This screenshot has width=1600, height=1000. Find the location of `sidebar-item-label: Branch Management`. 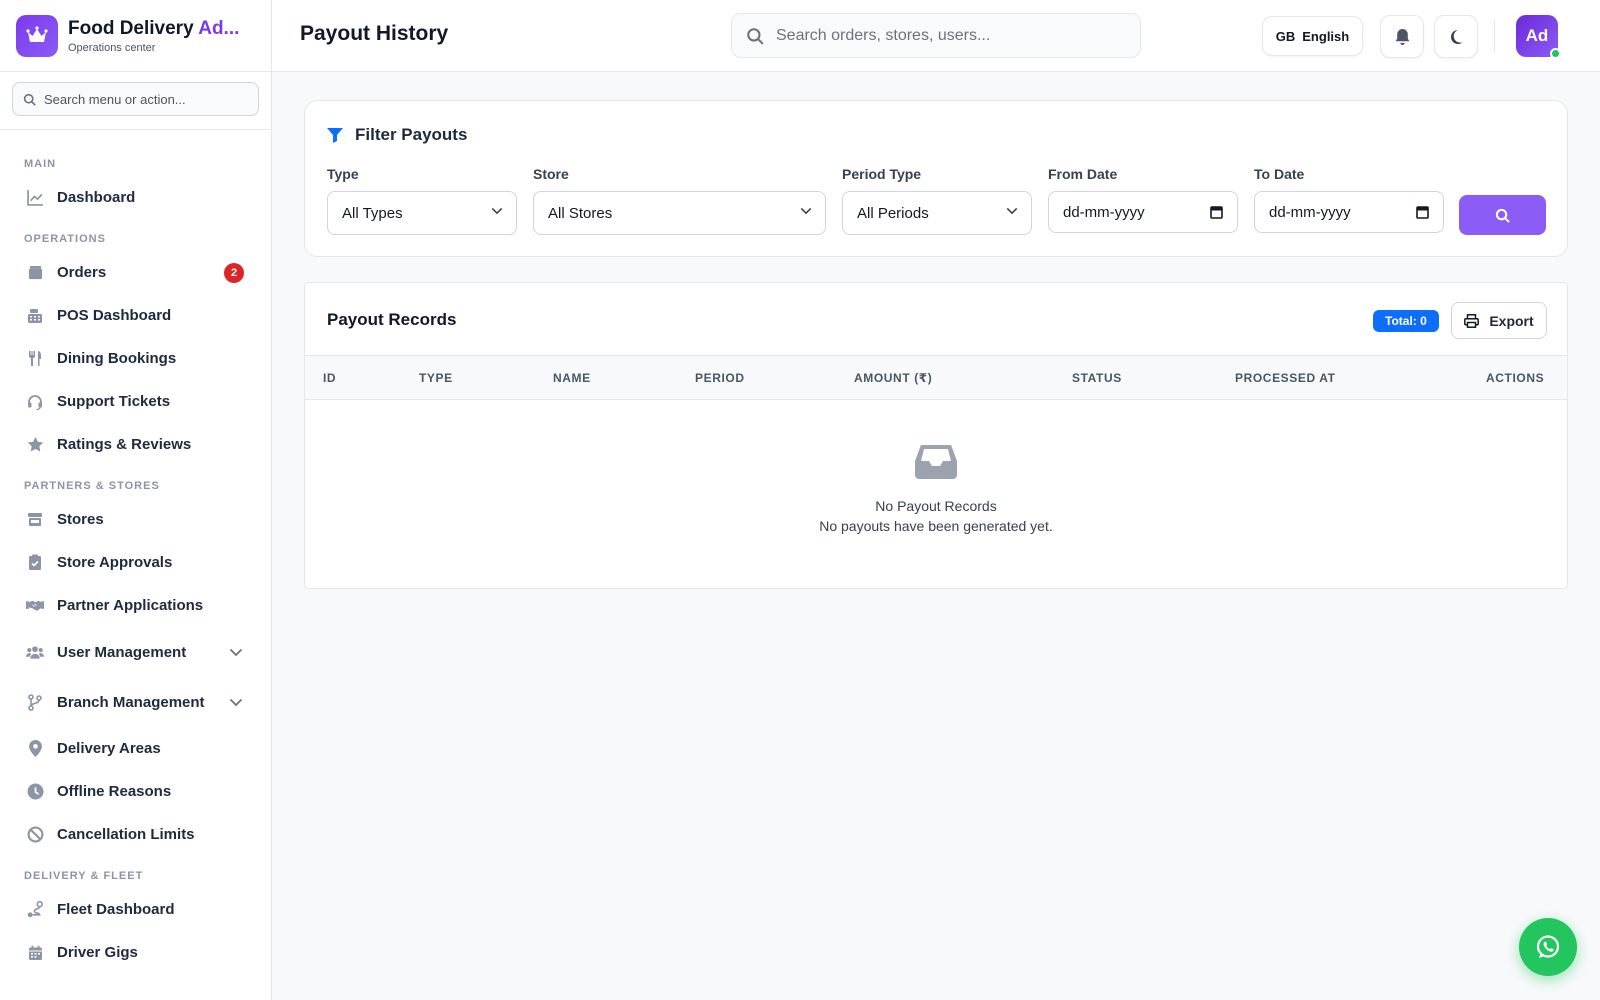

sidebar-item-label: Branch Management is located at coordinates (131, 702).